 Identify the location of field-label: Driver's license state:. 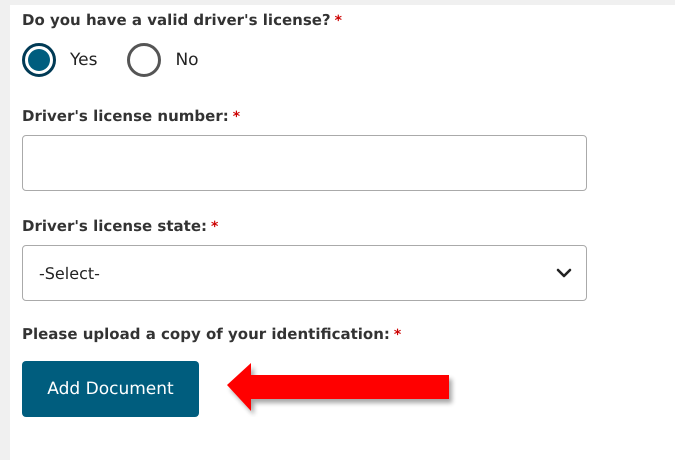
(114, 226).